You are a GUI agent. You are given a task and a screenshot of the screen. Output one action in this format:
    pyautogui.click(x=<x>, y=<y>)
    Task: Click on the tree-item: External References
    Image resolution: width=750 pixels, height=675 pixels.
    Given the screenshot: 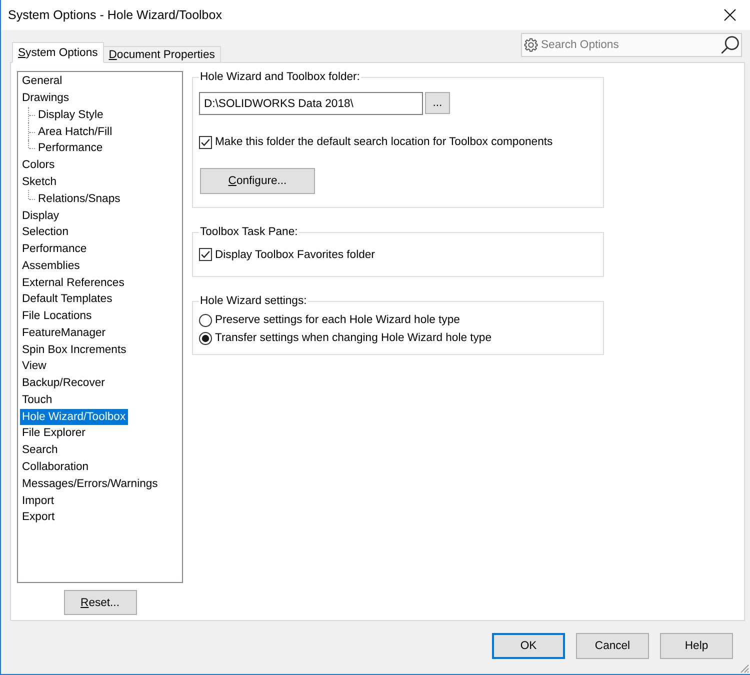 What is the action you would take?
    pyautogui.click(x=73, y=282)
    